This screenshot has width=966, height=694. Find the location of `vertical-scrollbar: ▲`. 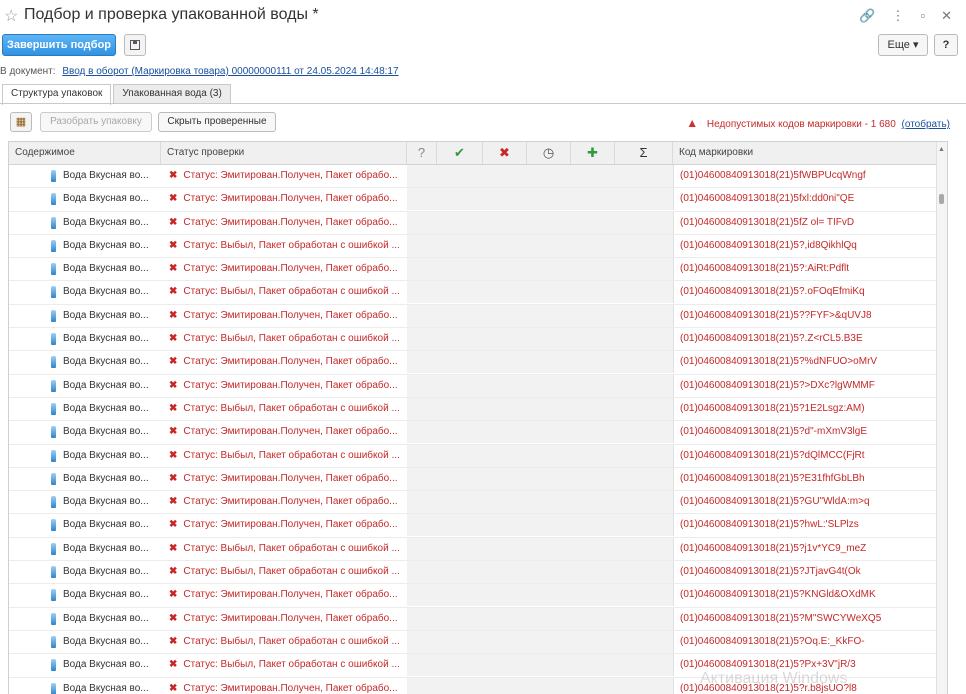

vertical-scrollbar: ▲ is located at coordinates (941, 418).